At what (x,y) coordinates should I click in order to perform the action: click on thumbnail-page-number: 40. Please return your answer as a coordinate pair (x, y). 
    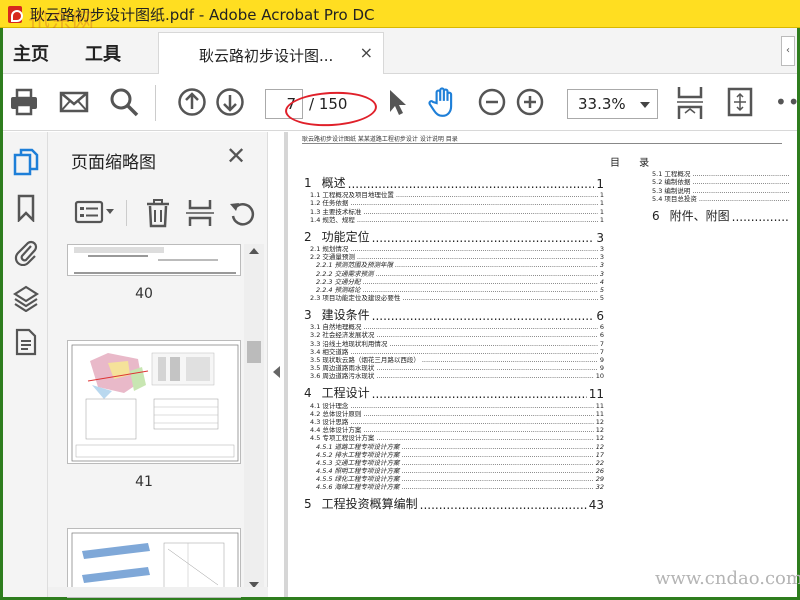
    Looking at the image, I should click on (144, 294).